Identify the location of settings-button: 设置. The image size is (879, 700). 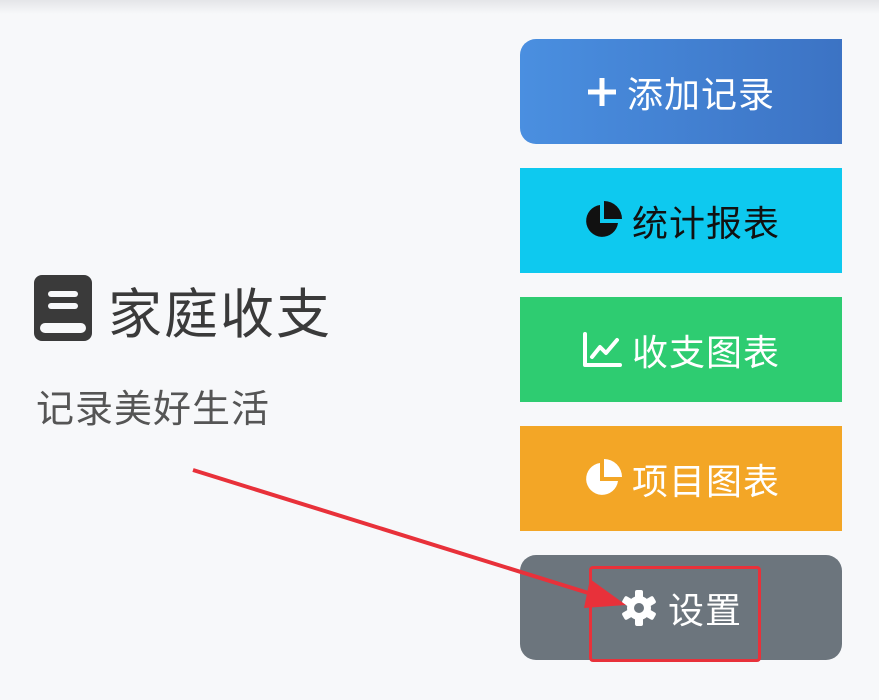
(681, 607).